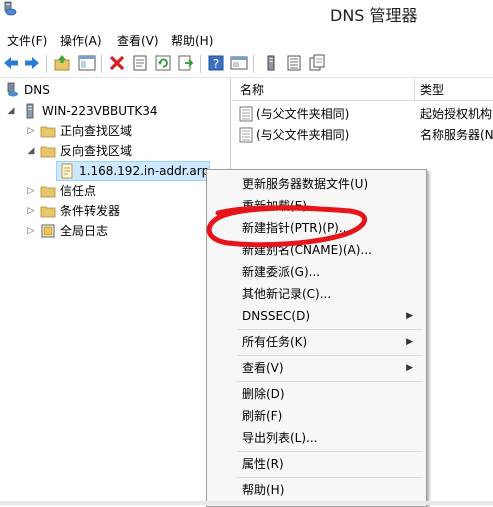 This screenshot has width=493, height=507. I want to click on column-header-type: 类型, so click(432, 89).